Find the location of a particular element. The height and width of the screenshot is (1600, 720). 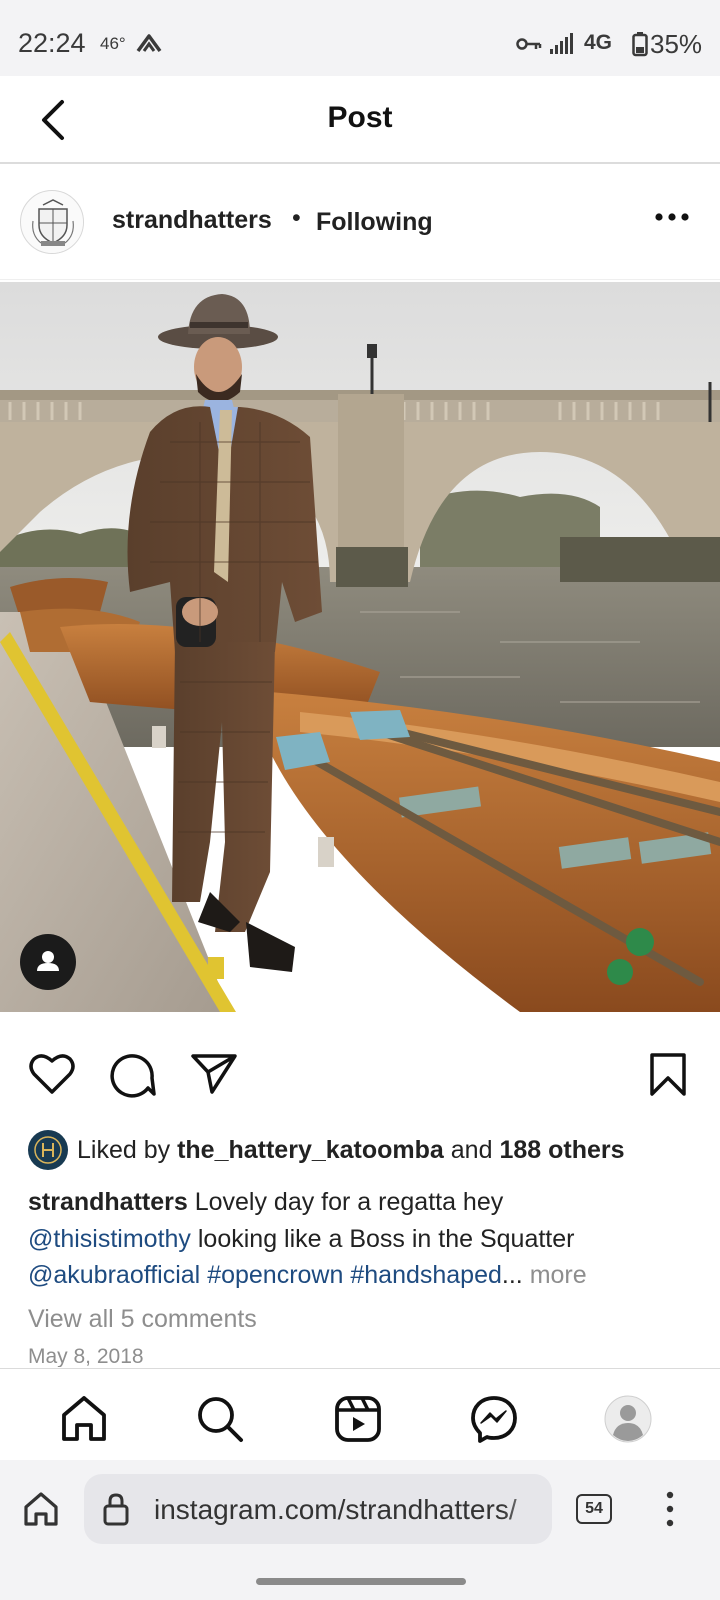

caption-hashtag-1: #opencrown is located at coordinates (275, 1275).